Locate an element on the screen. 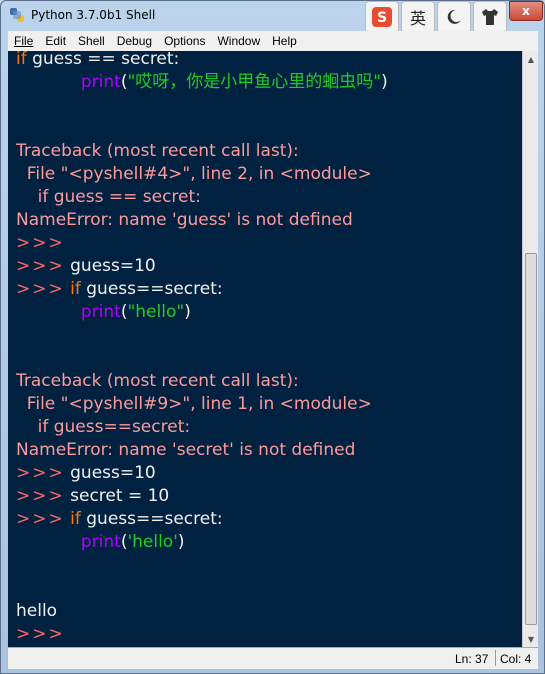 Image resolution: width=545 pixels, height=674 pixels. ime-language-button: 英 is located at coordinates (418, 17).